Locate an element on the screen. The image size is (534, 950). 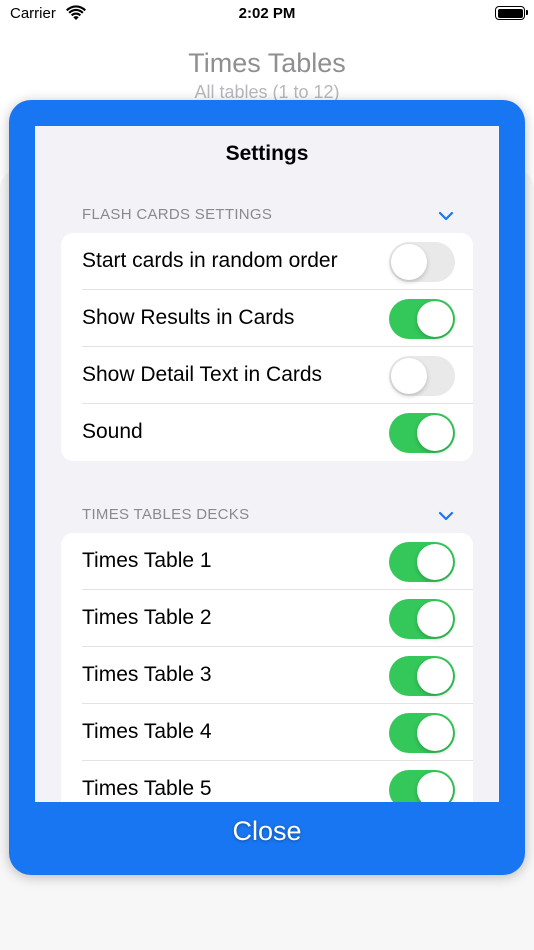
deck-row-5: Times Table 5 is located at coordinates (267, 781).